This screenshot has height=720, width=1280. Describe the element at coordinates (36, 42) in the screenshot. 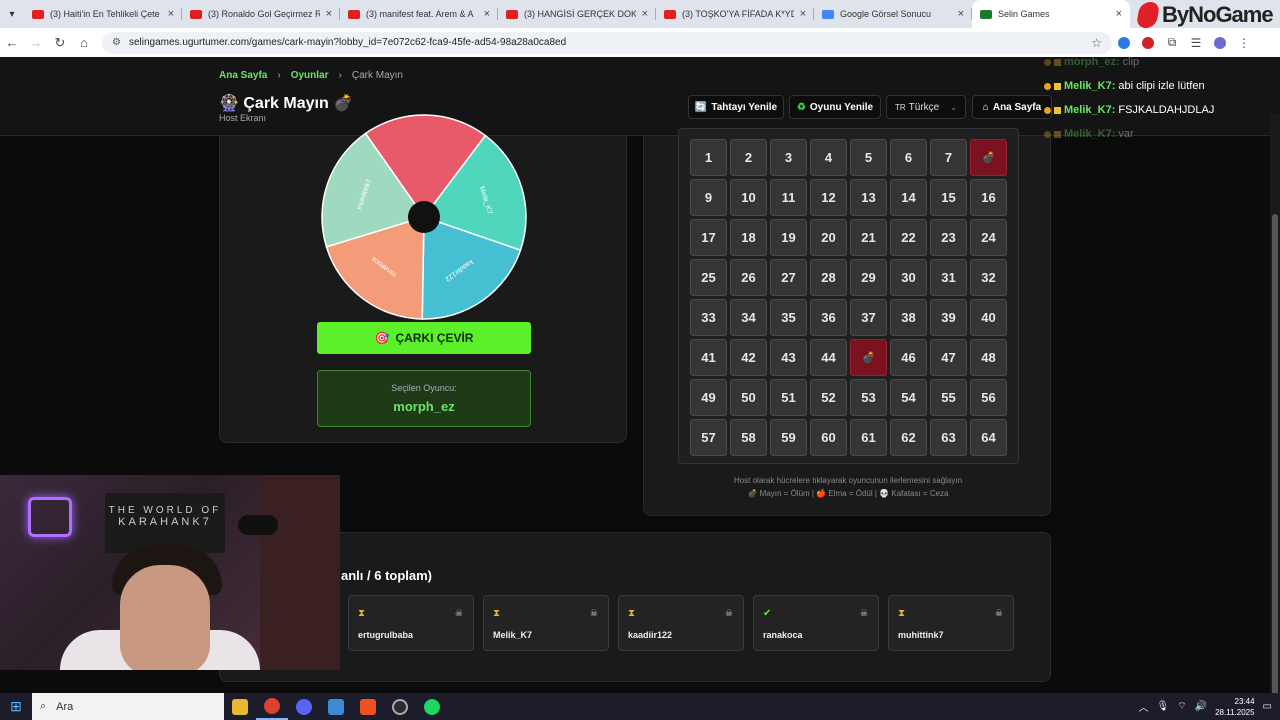

I see `forward-arrow-icon: →` at that location.